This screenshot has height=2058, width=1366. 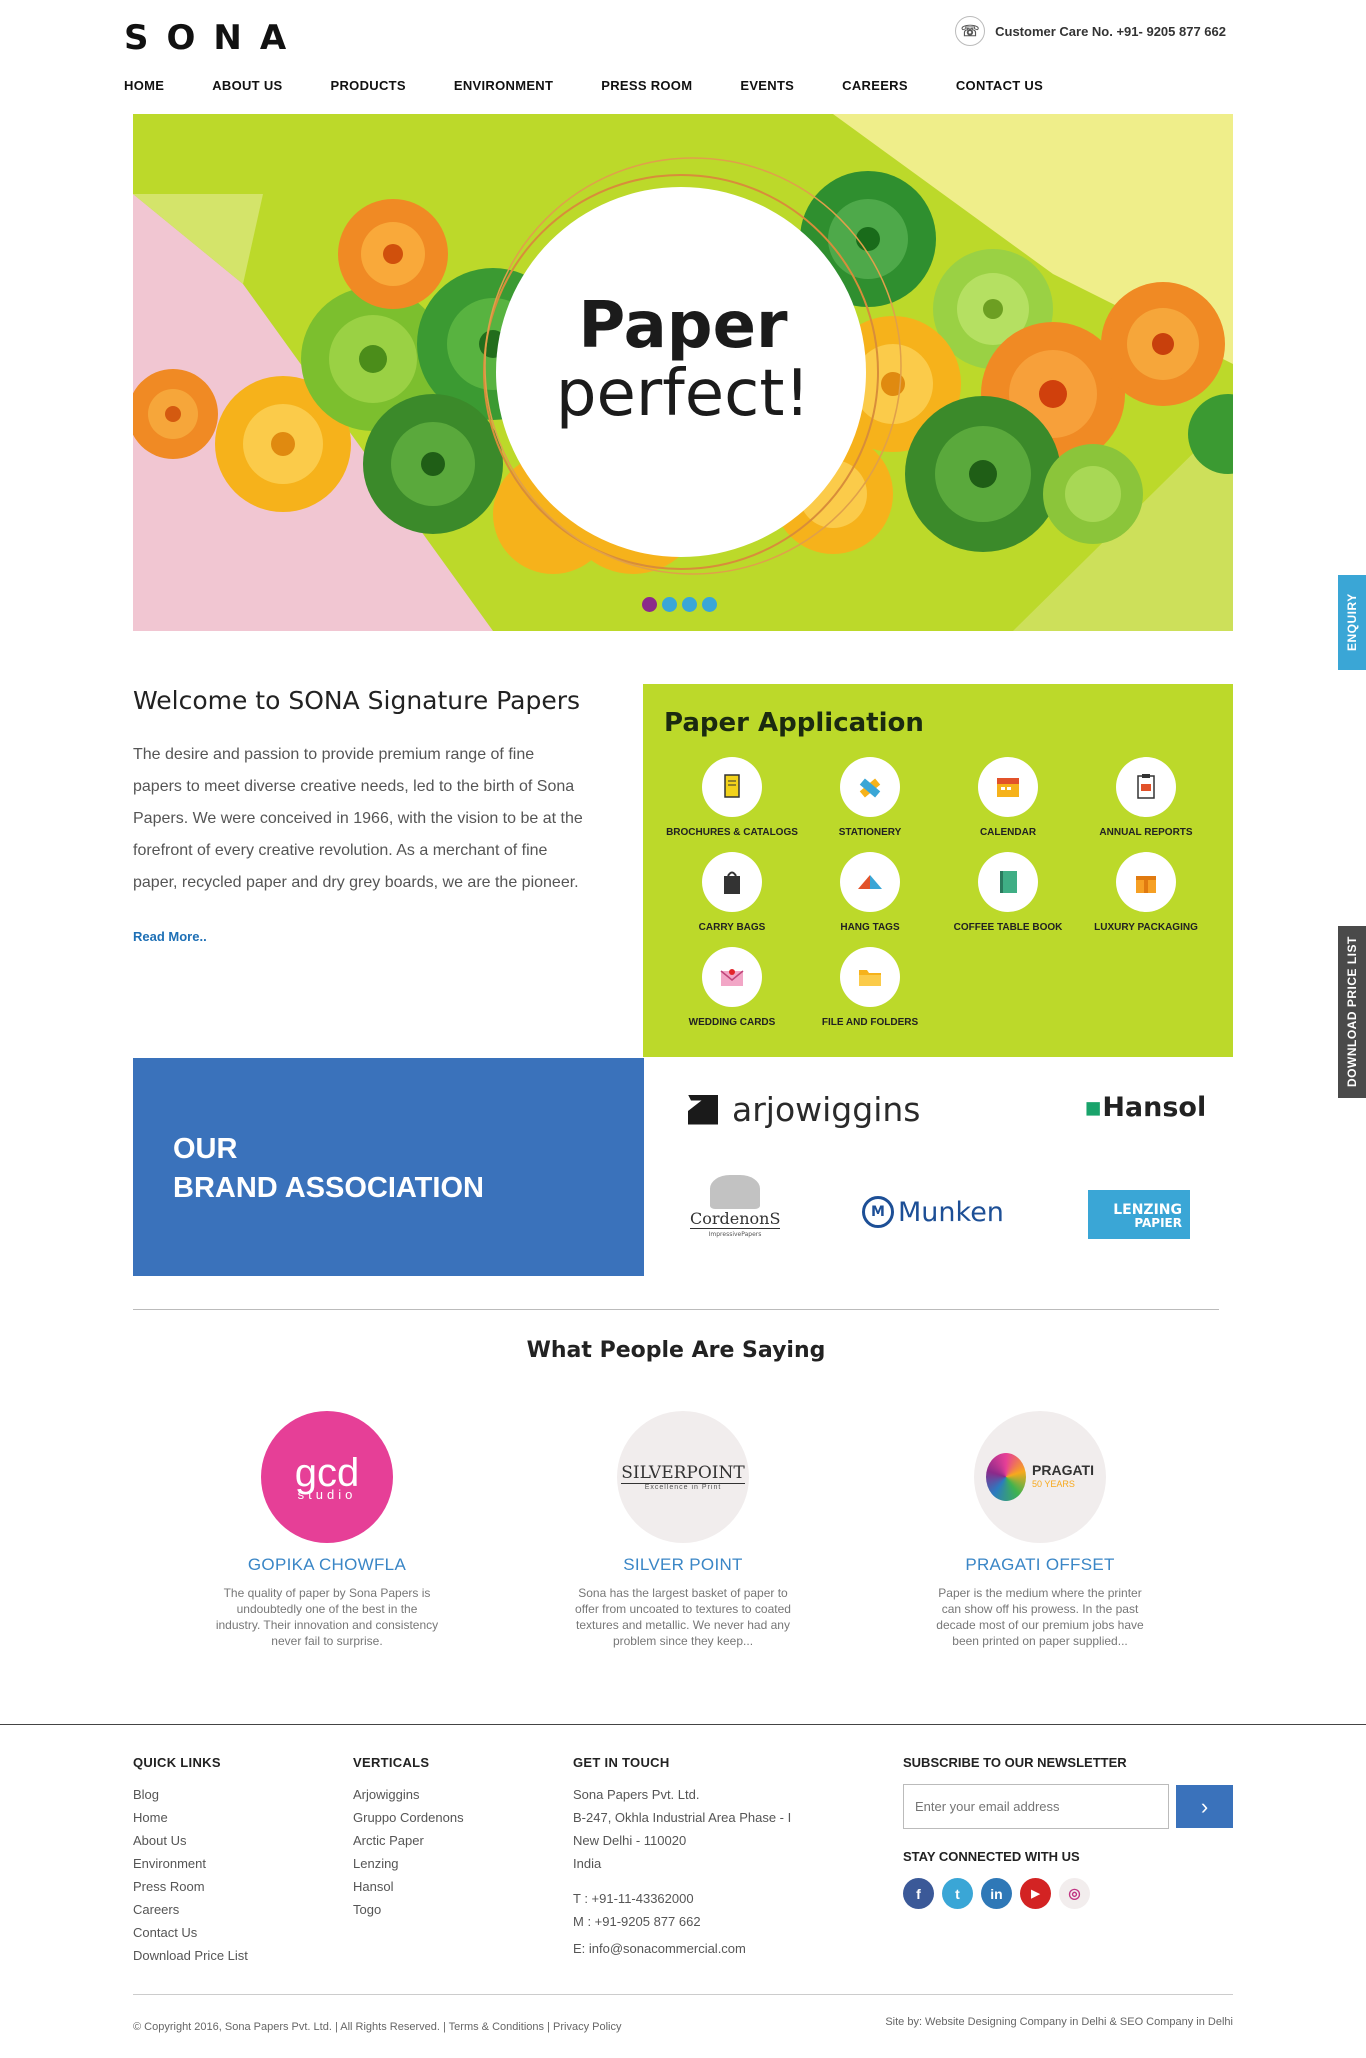 What do you see at coordinates (408, 1909) in the screenshot?
I see `vertical-link-togo: Togo` at bounding box center [408, 1909].